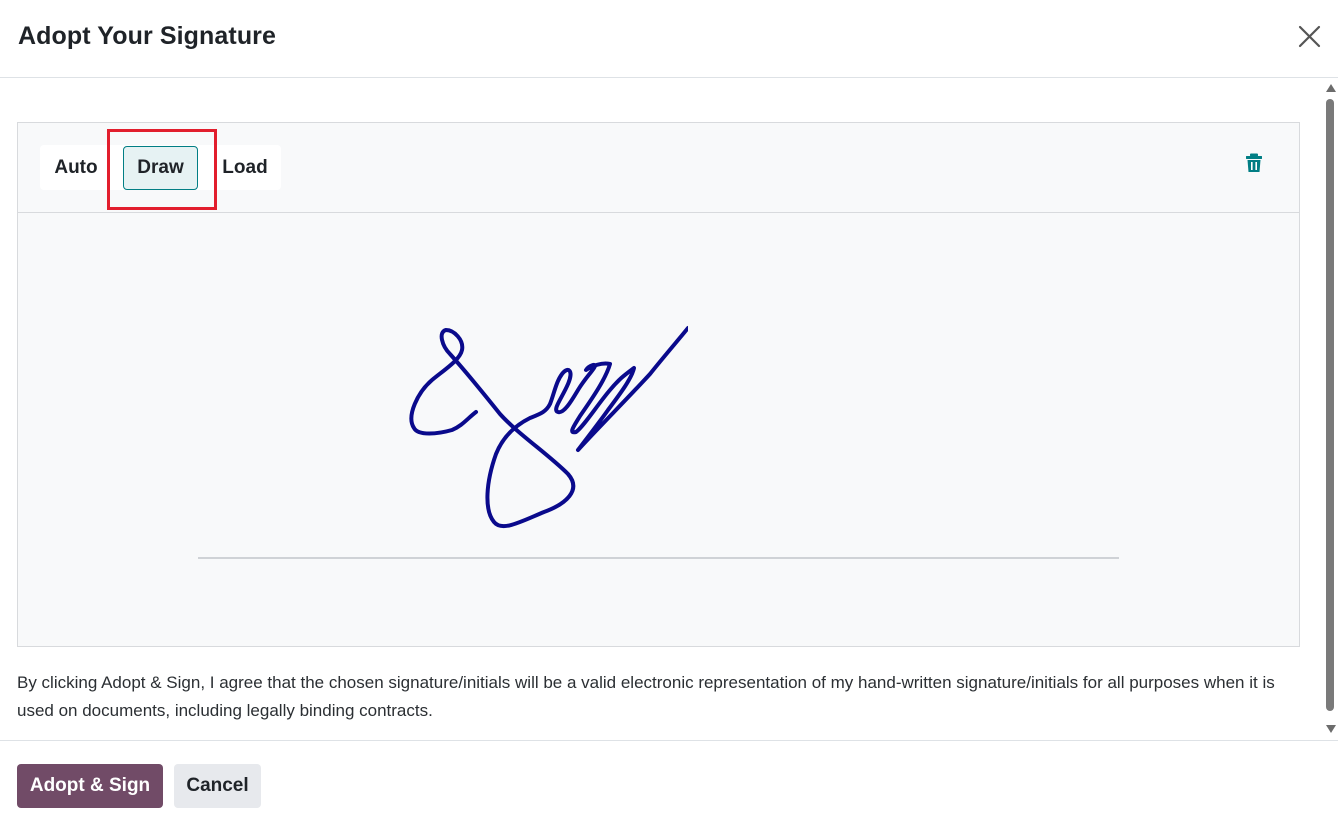  What do you see at coordinates (658, 558) in the screenshot?
I see `signature-baseline` at bounding box center [658, 558].